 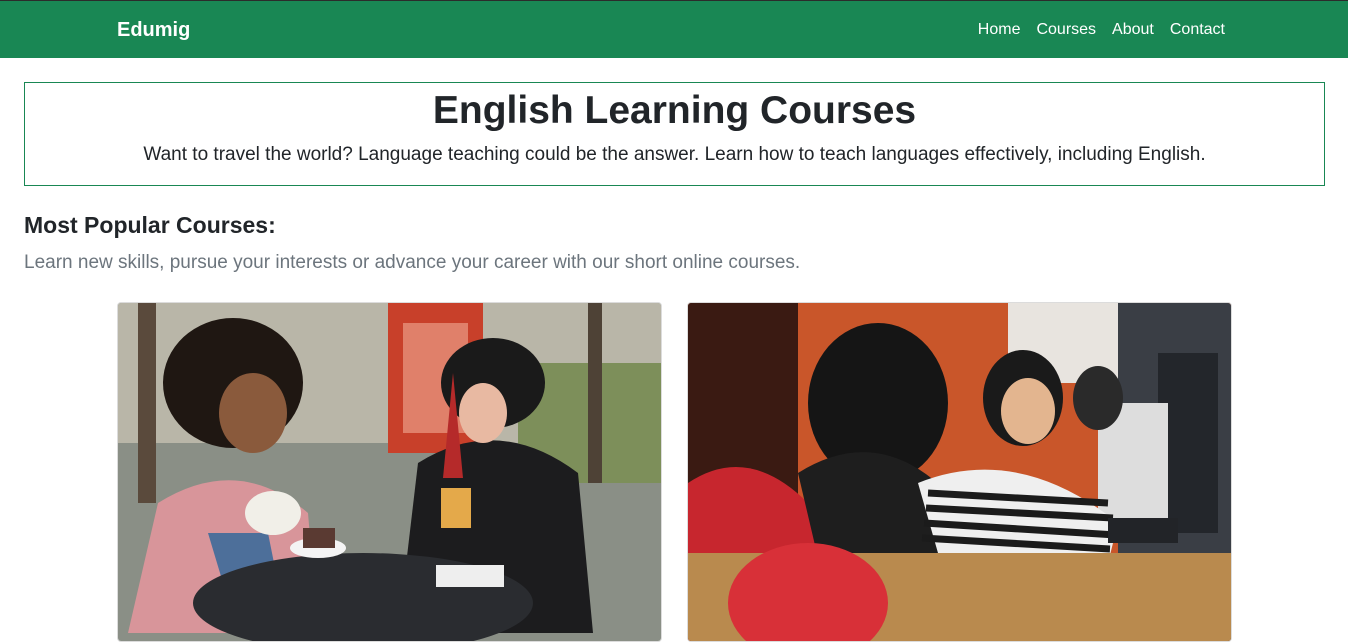 What do you see at coordinates (150, 225) in the screenshot?
I see `popular-courses-title: Most Popular Courses:` at bounding box center [150, 225].